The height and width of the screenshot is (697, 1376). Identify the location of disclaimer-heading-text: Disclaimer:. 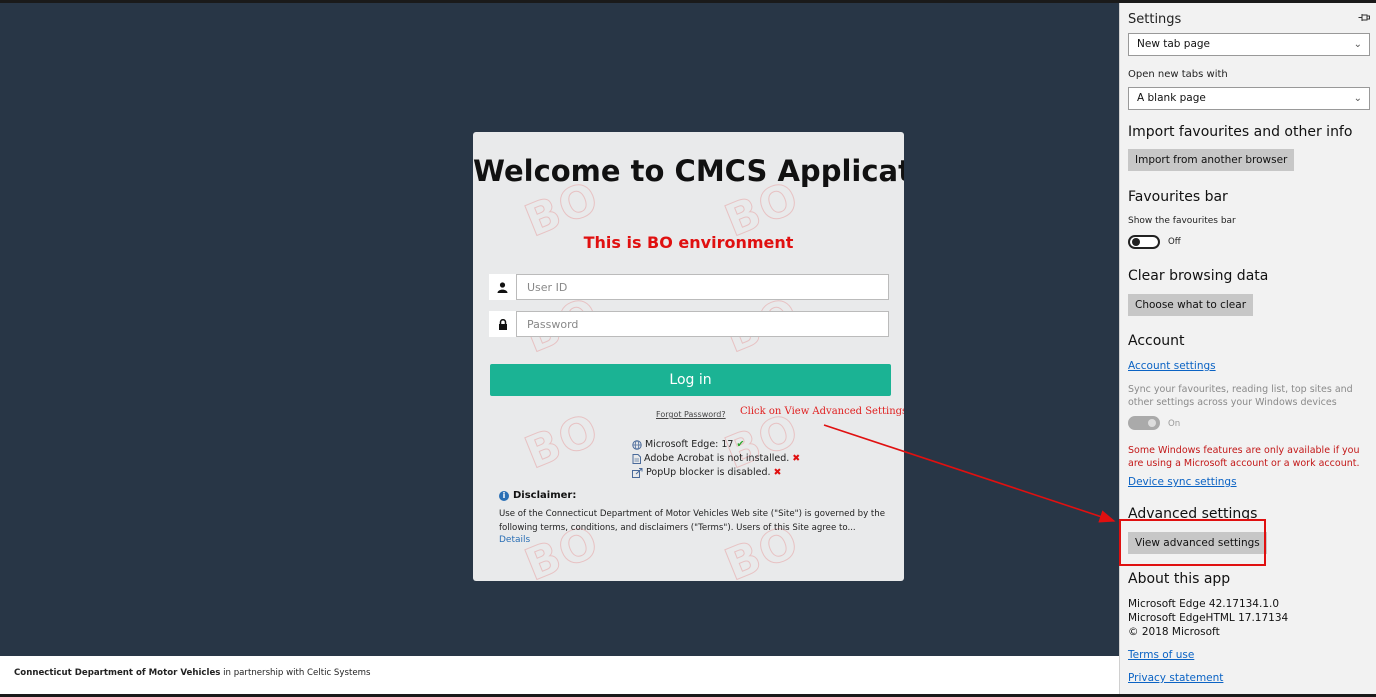
(545, 495).